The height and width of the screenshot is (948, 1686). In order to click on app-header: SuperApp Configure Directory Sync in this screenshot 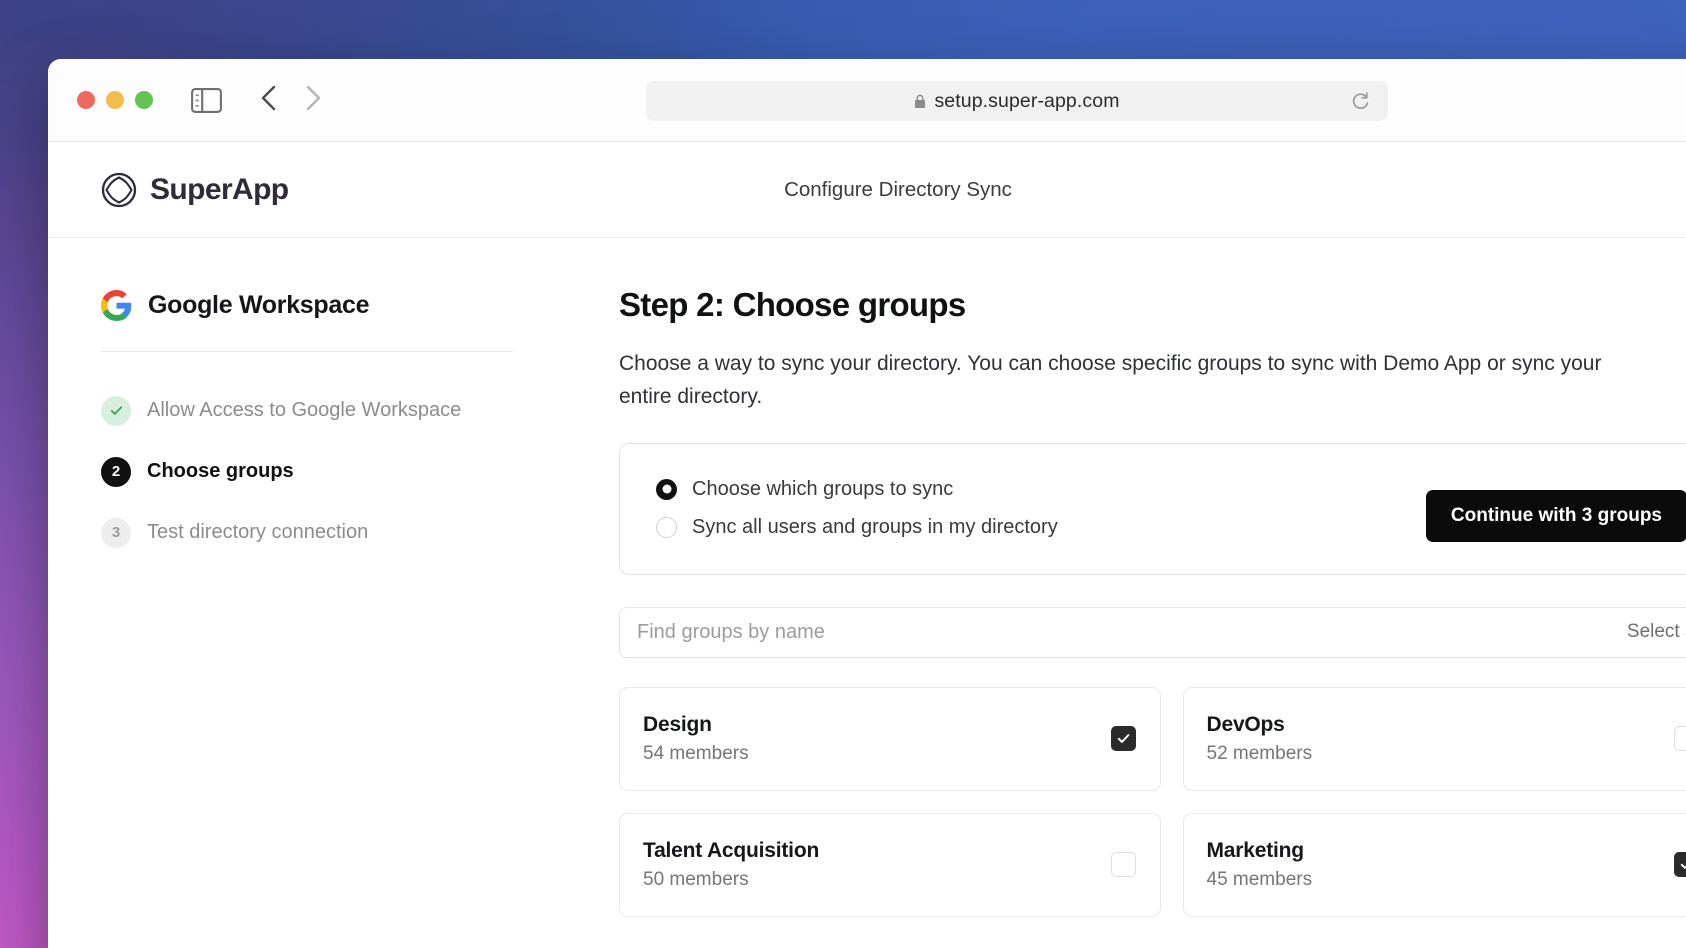, I will do `click(867, 190)`.